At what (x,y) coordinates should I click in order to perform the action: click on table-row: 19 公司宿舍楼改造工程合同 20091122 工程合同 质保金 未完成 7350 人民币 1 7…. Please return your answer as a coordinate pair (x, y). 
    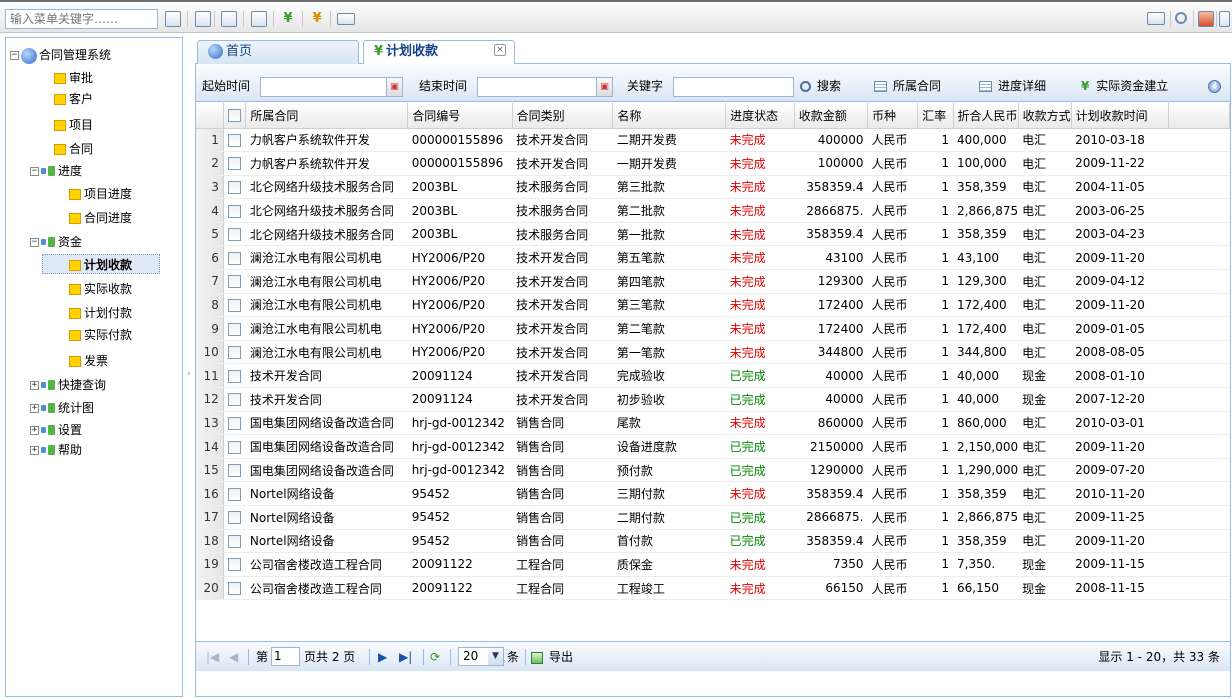
    Looking at the image, I should click on (713, 564).